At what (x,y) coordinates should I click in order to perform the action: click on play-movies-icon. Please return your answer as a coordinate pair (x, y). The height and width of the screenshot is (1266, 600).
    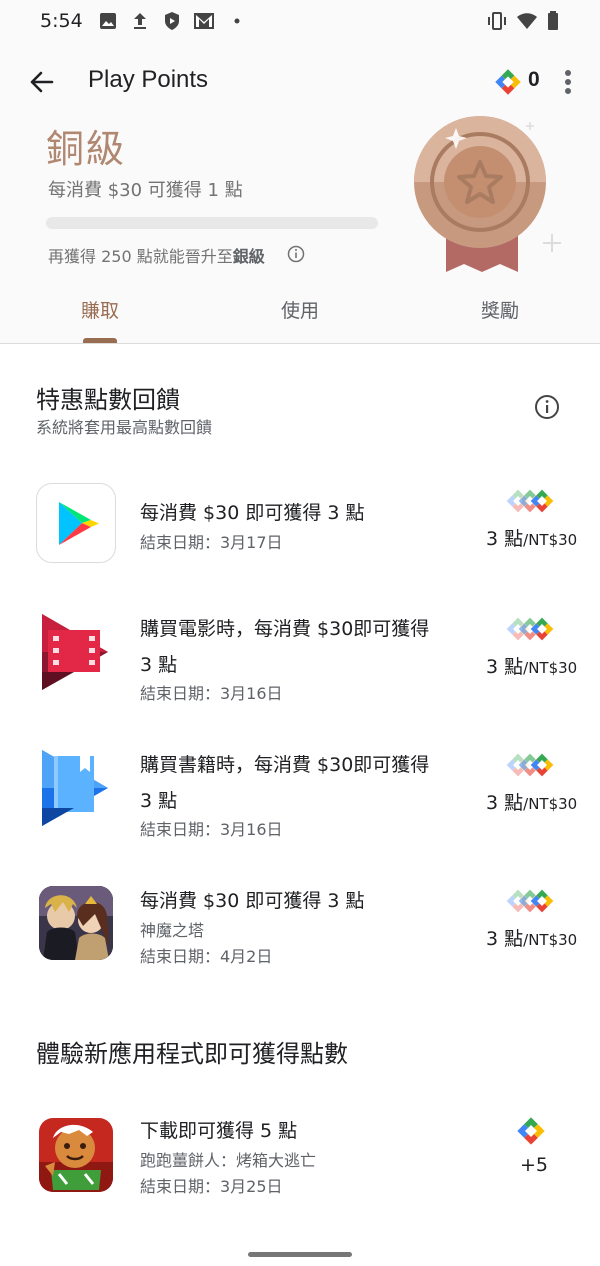
    Looking at the image, I should click on (76, 652).